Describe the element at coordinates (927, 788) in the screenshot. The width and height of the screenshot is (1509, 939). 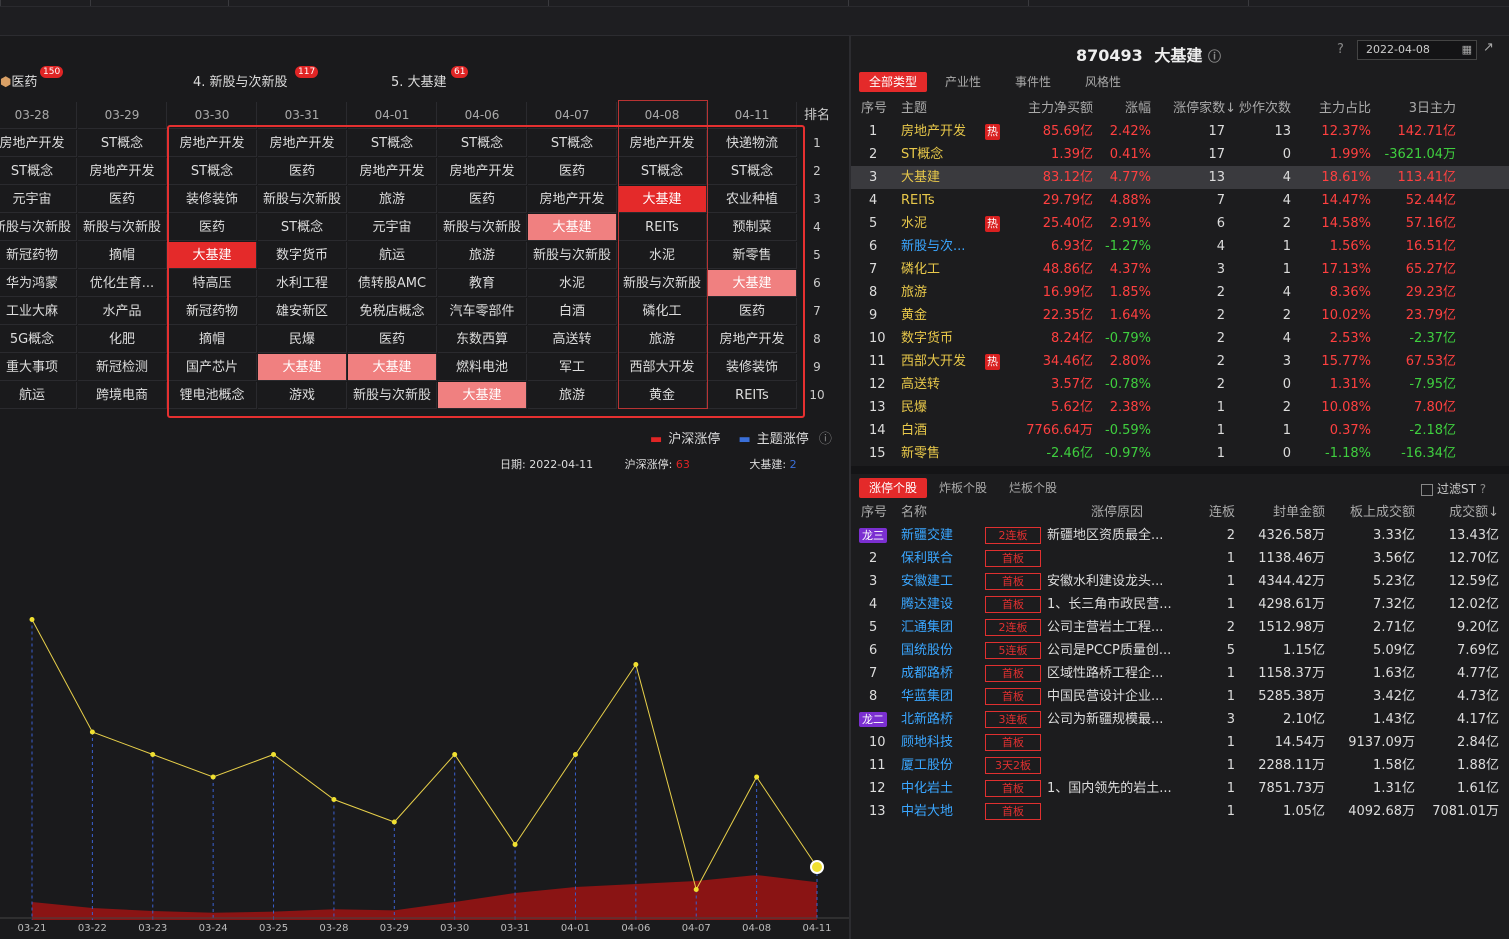
I see `stock-name: 中化岩土` at that location.